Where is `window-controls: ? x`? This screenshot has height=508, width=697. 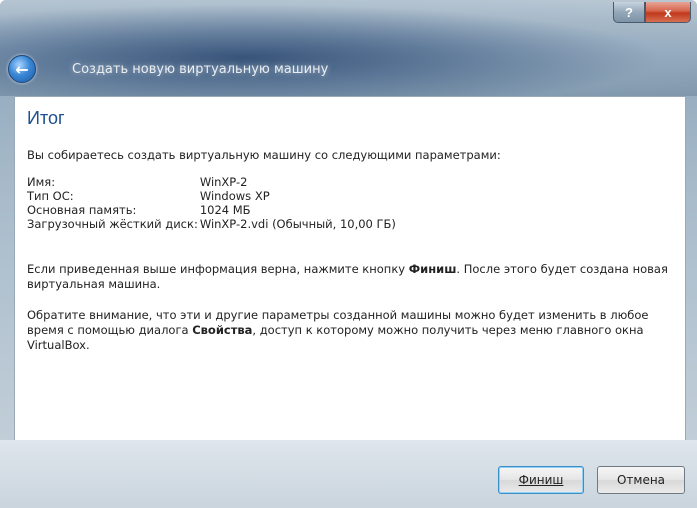 window-controls: ? x is located at coordinates (652, 13).